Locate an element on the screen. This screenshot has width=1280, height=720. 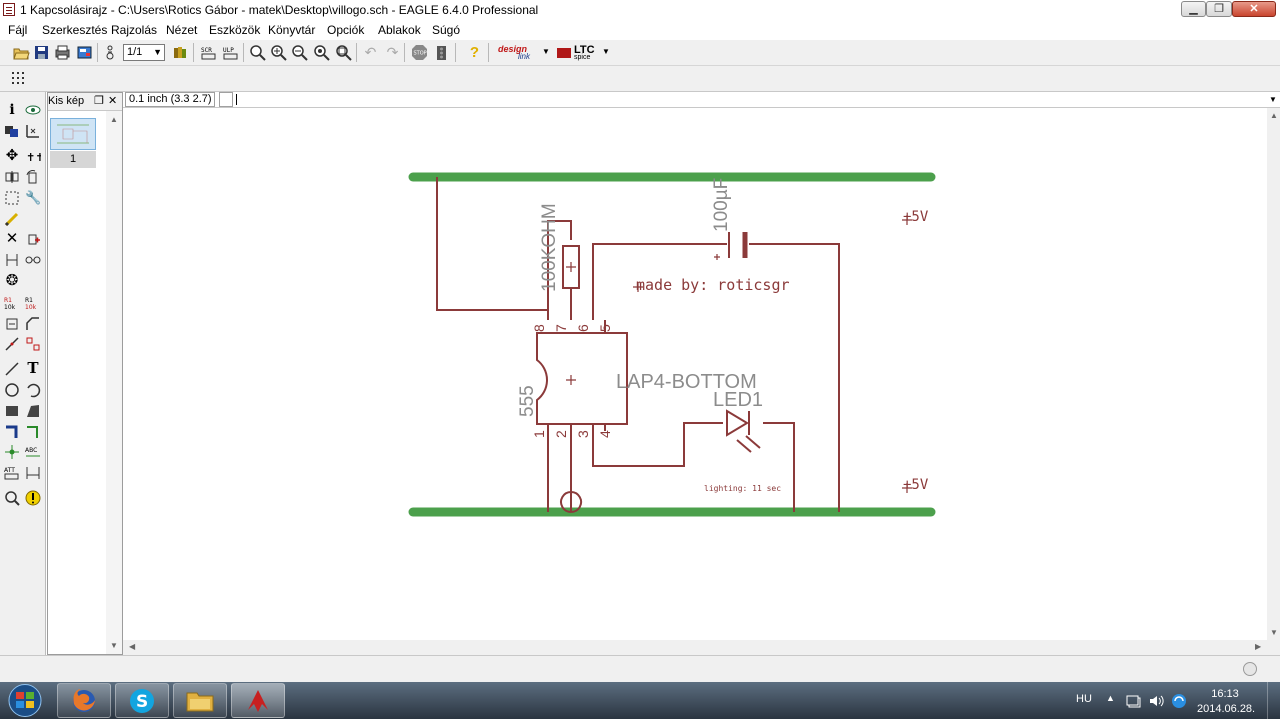
split-icon is located at coordinates (12, 344).